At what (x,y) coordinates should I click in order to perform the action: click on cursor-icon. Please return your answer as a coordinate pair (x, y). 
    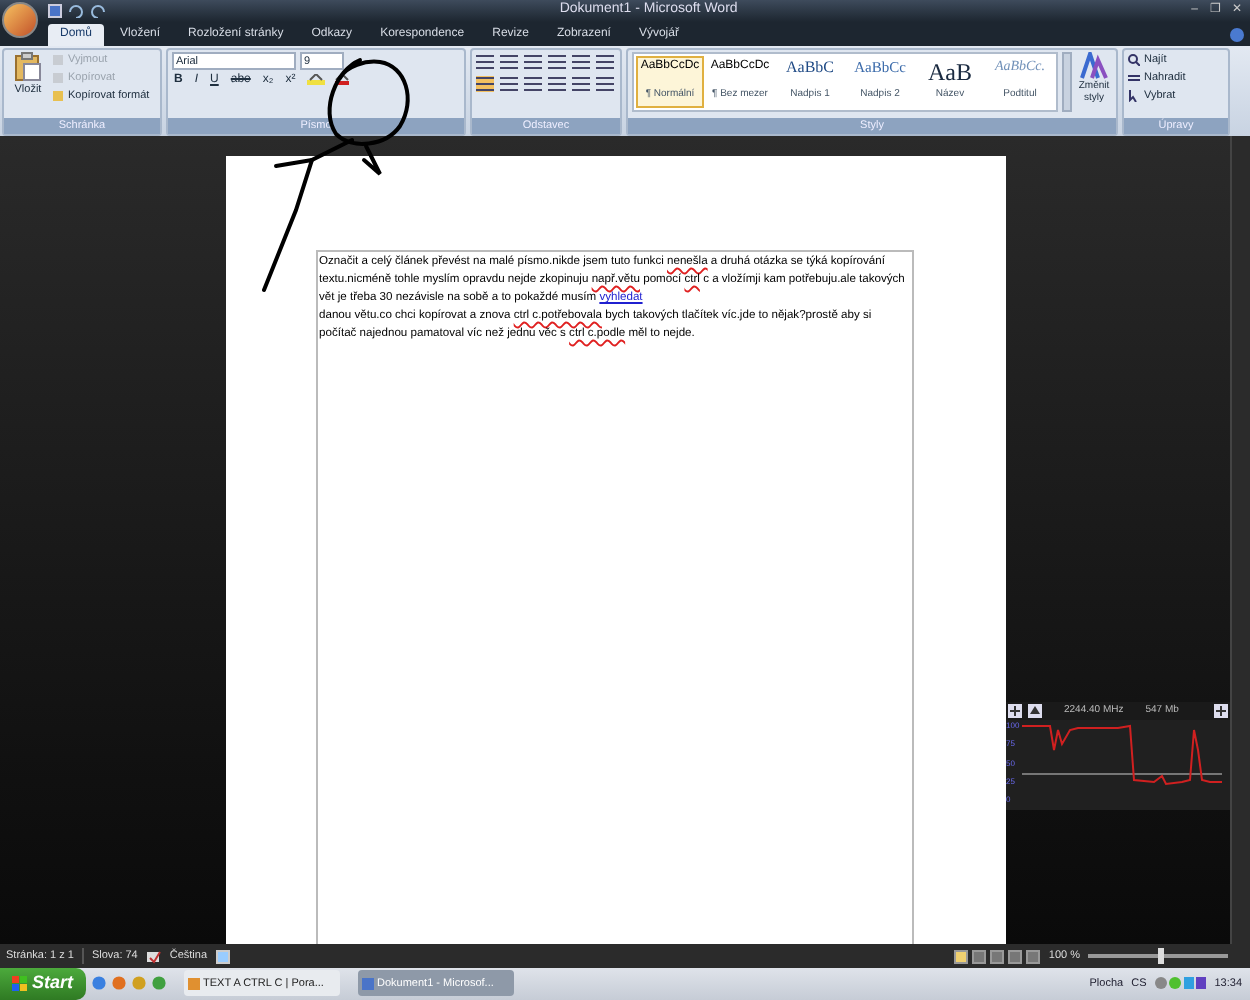
    Looking at the image, I should click on (1134, 96).